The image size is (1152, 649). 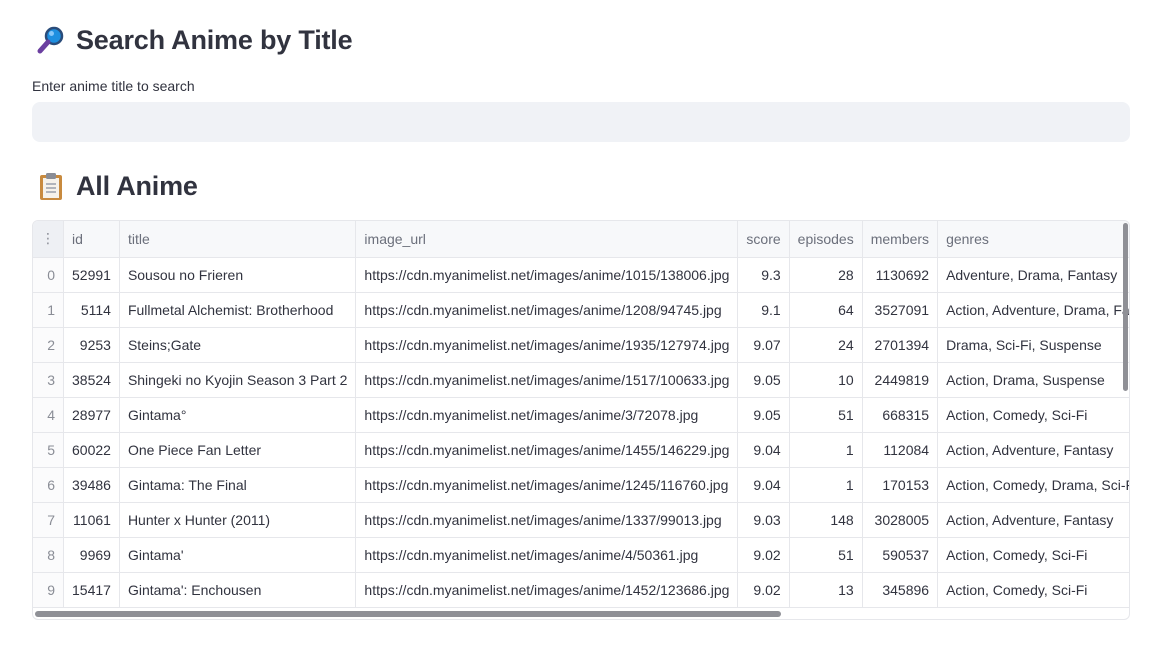 What do you see at coordinates (48, 345) in the screenshot?
I see `row-index: 2` at bounding box center [48, 345].